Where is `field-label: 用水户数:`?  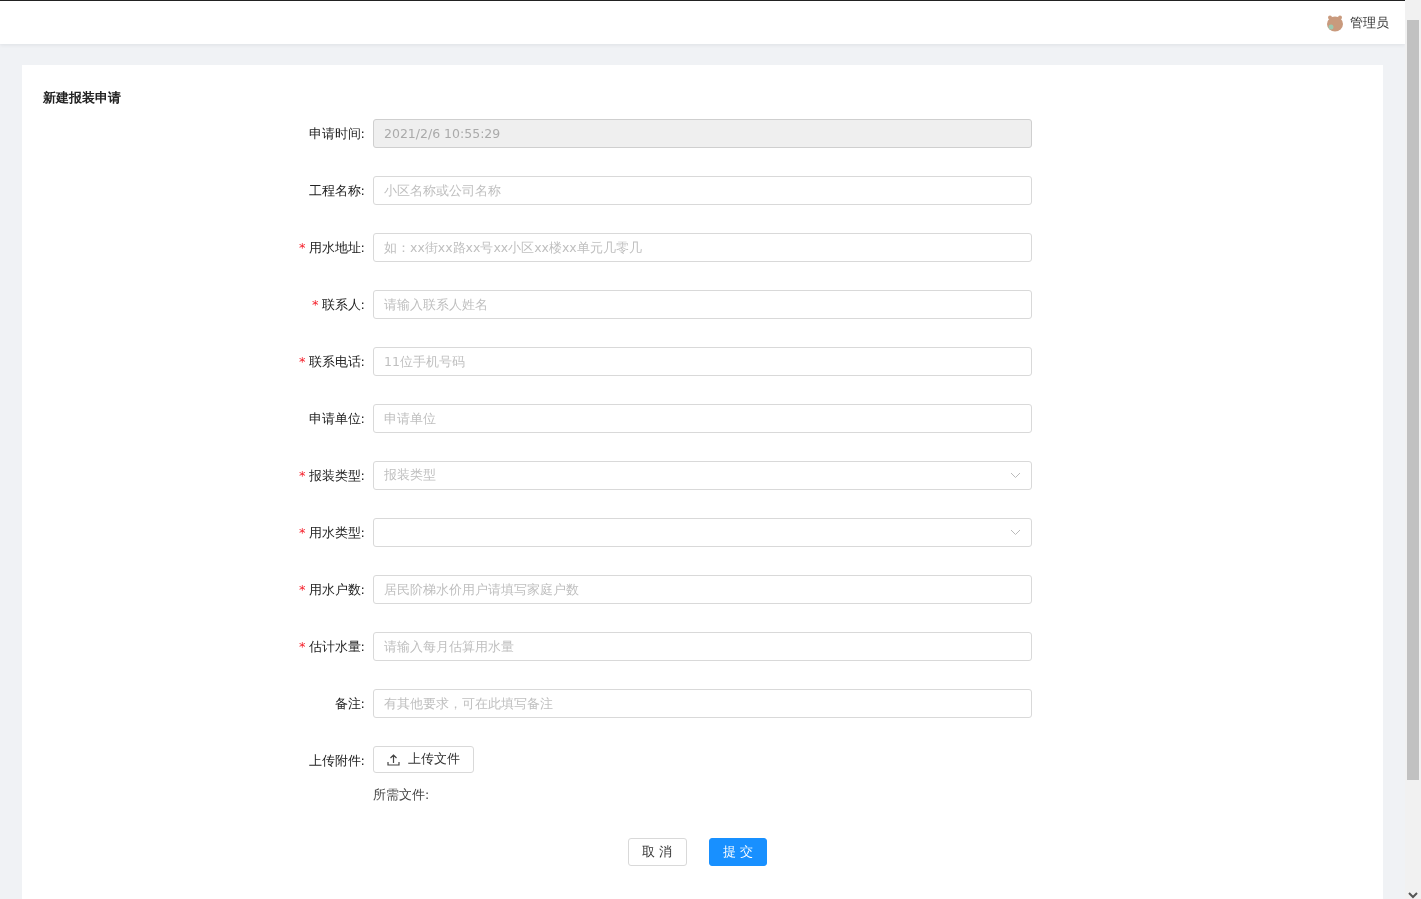
field-label: 用水户数: is located at coordinates (336, 589).